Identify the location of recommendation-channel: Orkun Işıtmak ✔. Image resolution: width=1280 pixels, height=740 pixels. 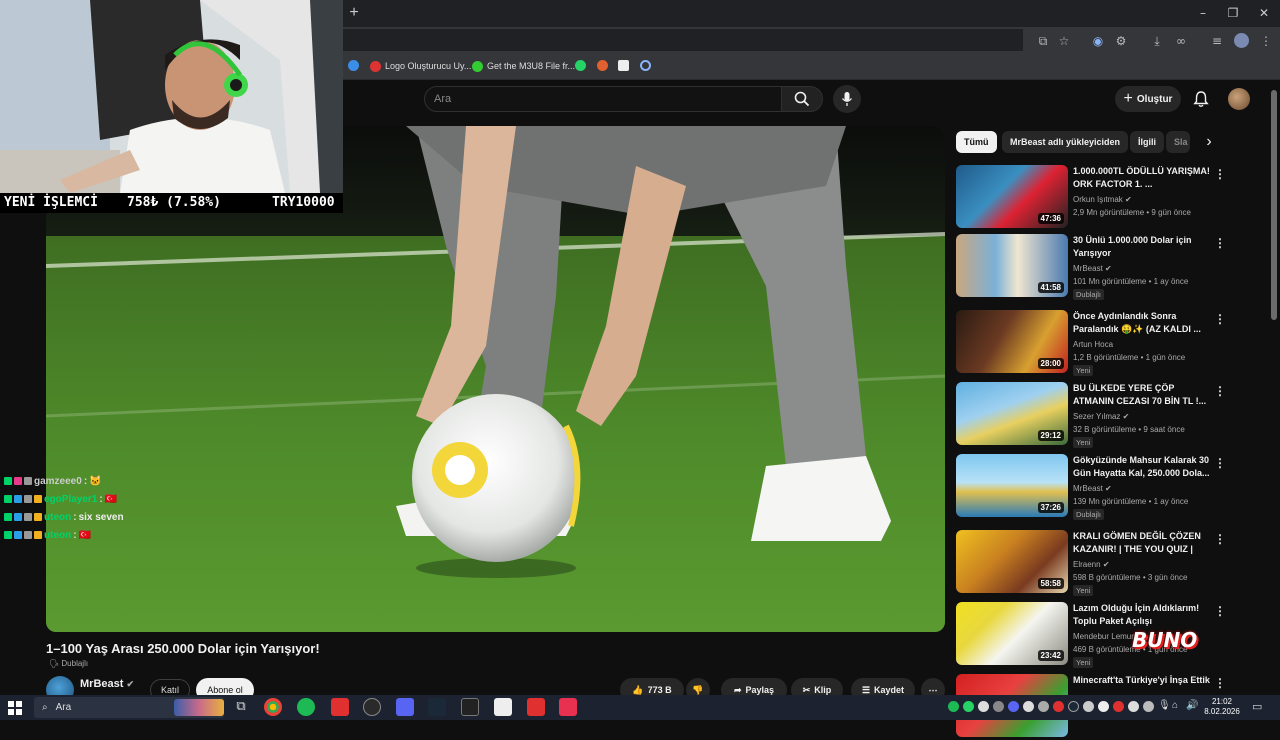
(1102, 199).